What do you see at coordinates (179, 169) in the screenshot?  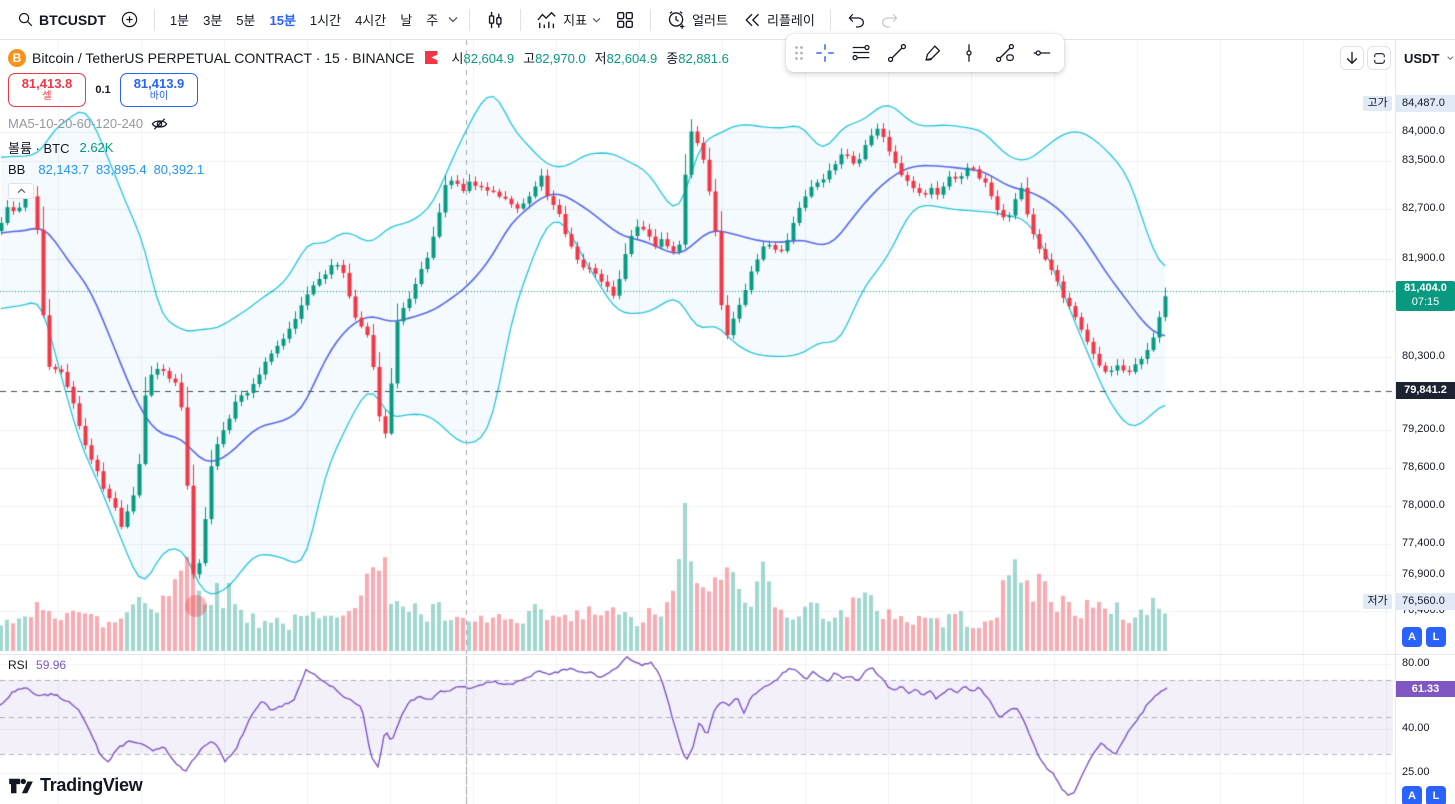 I see `bb-value: 80,392.1` at bounding box center [179, 169].